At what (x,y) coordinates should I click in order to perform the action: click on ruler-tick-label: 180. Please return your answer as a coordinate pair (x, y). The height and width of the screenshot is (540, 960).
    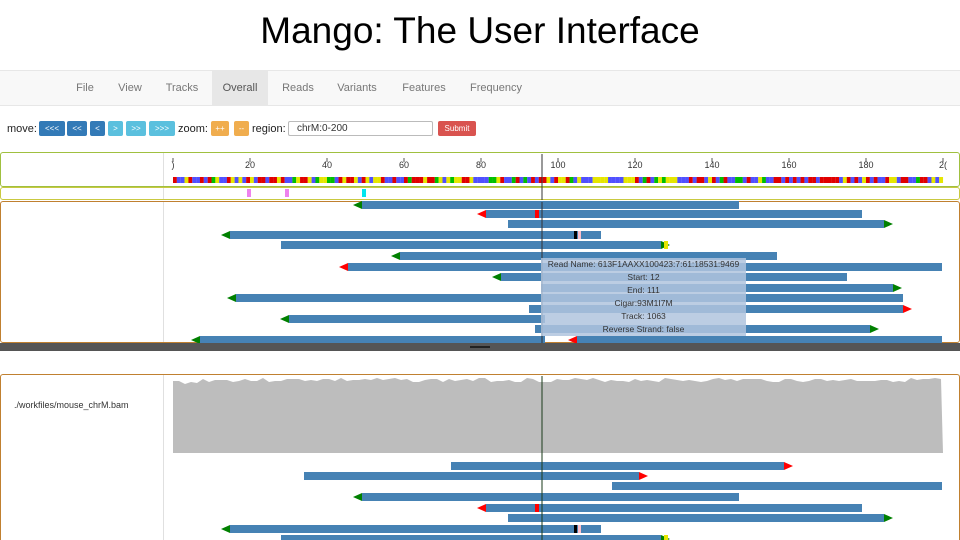
    Looking at the image, I should click on (865, 165).